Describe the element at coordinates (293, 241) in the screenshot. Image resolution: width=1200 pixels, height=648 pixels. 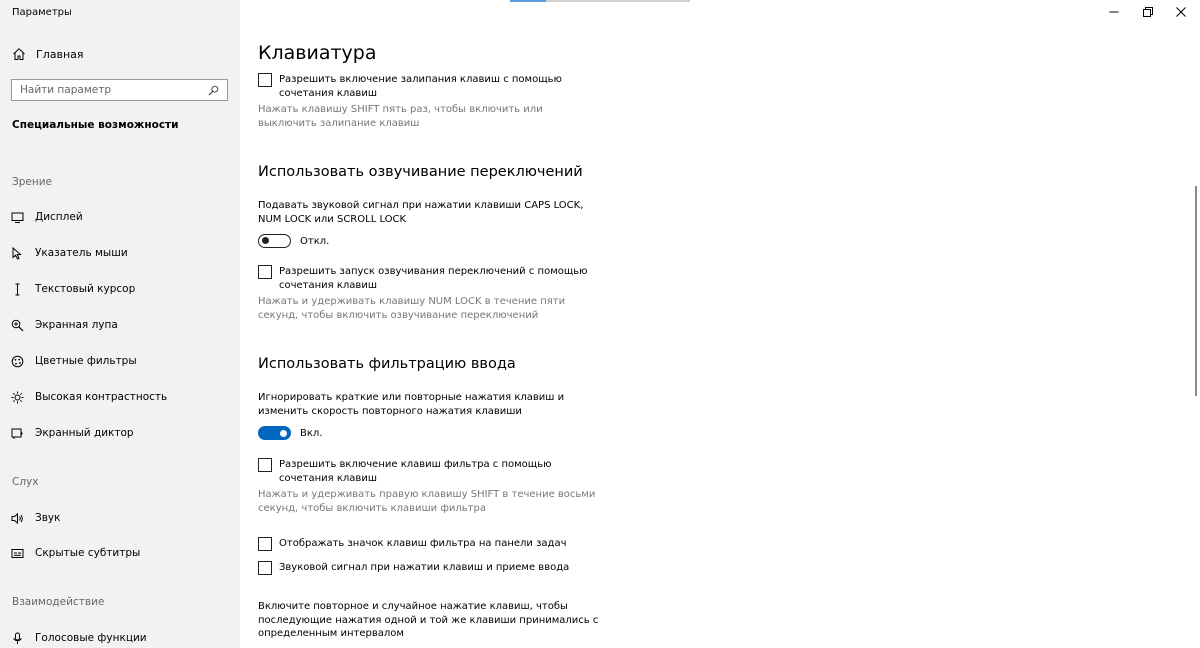
I see `toggle-keys-toggle-row: Откл.` at that location.